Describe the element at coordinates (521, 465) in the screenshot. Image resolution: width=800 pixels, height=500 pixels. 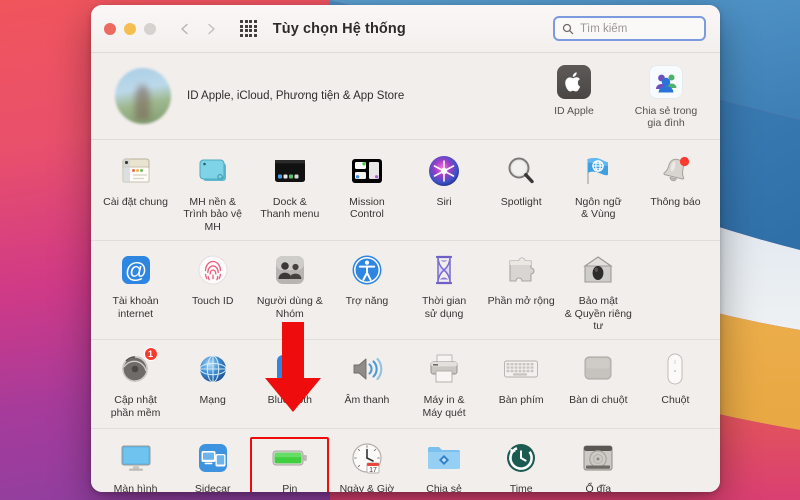
I see `pref-time-machine: Time Machine` at that location.